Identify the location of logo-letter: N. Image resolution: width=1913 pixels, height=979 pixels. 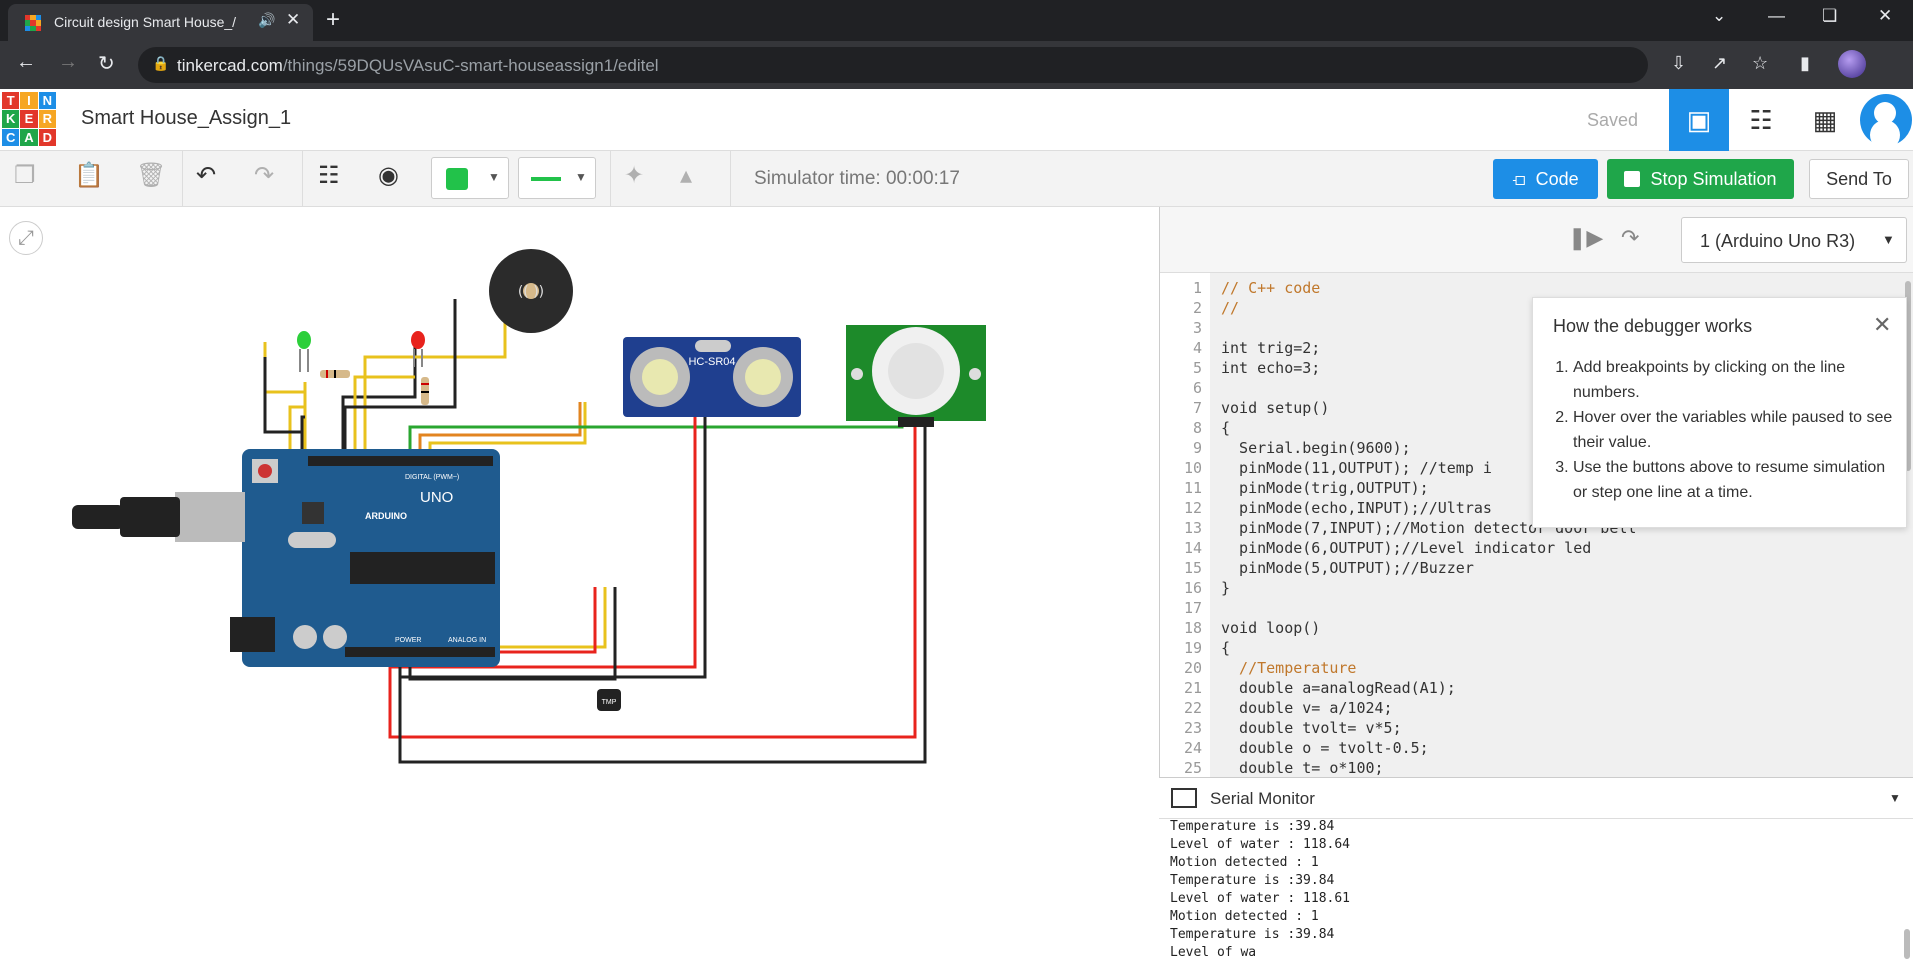
(47, 101).